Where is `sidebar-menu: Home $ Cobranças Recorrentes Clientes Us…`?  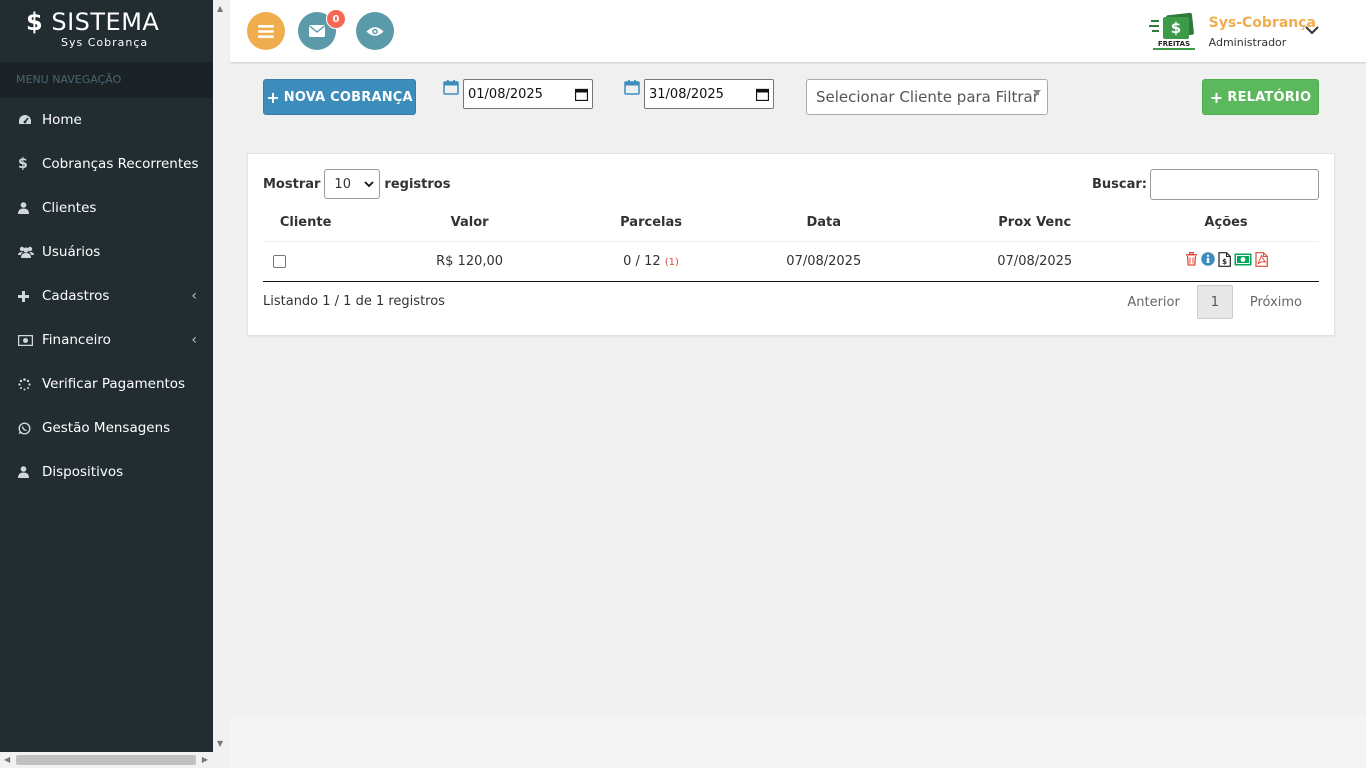 sidebar-menu: Home $ Cobranças Recorrentes Clientes Us… is located at coordinates (106, 296).